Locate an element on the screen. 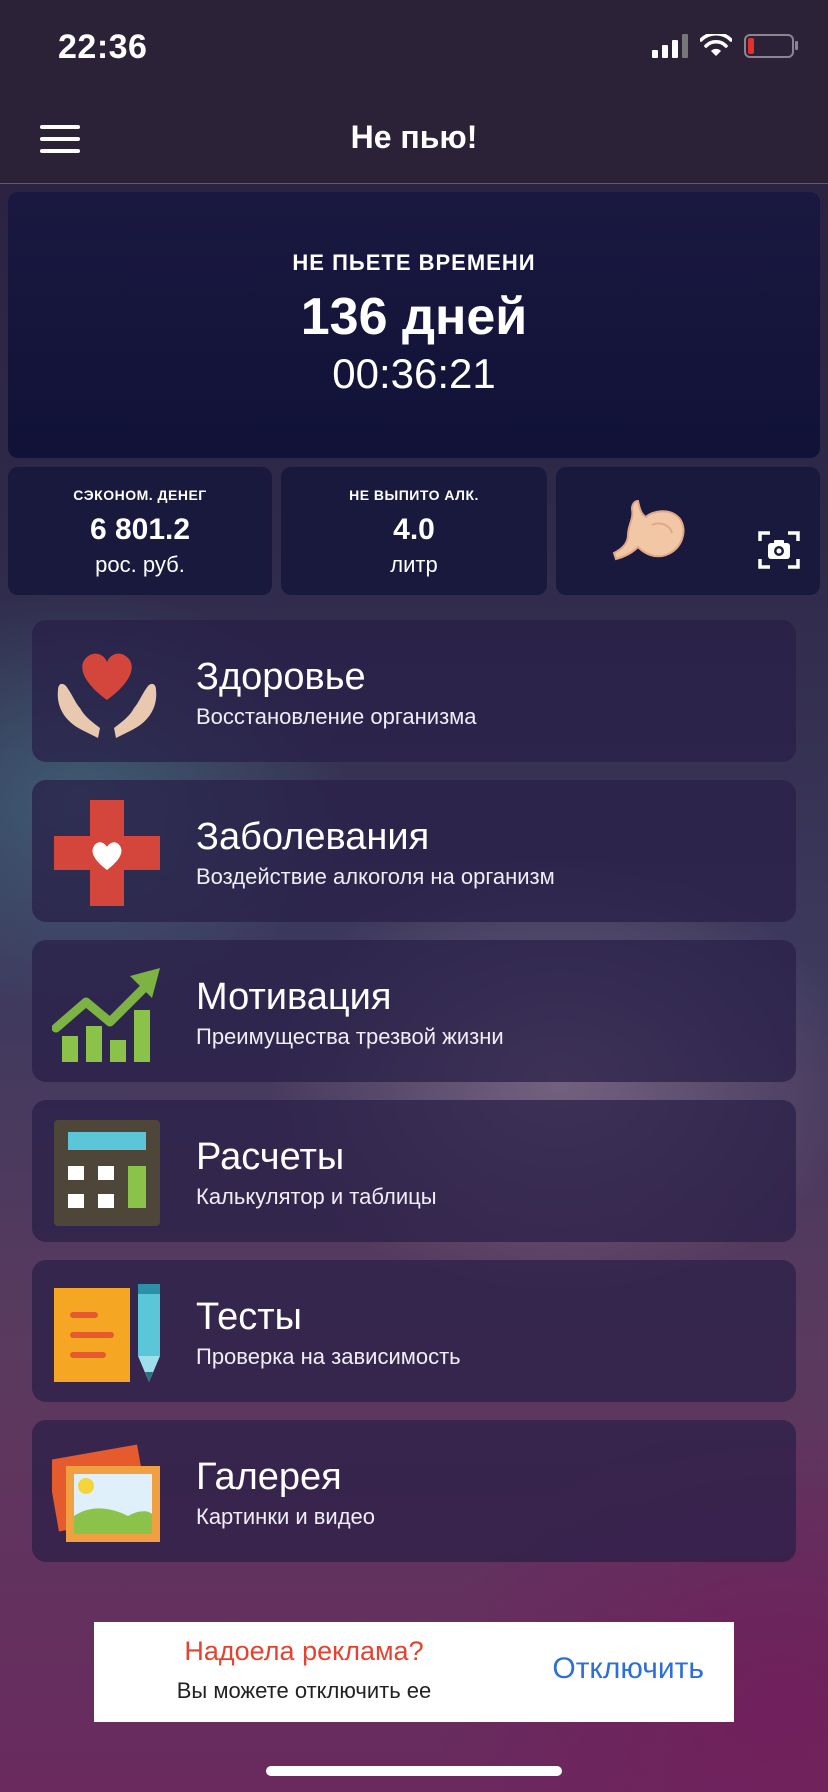 The height and width of the screenshot is (1792, 828). page-title: Не пью! is located at coordinates (414, 137).